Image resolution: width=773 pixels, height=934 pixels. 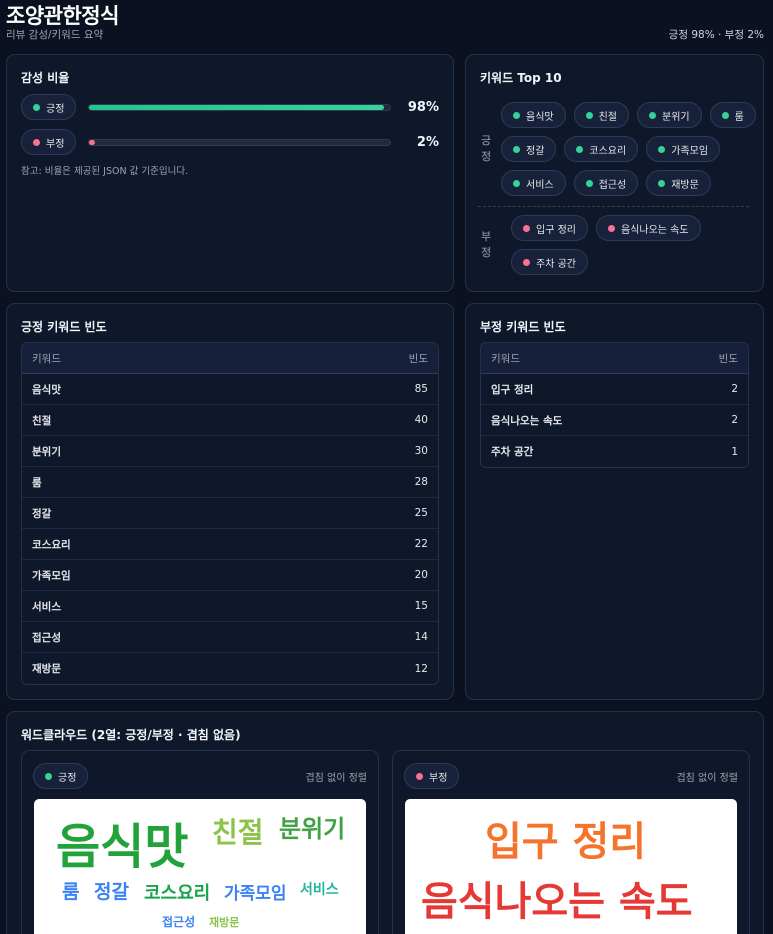 I want to click on negative-bar, so click(x=239, y=142).